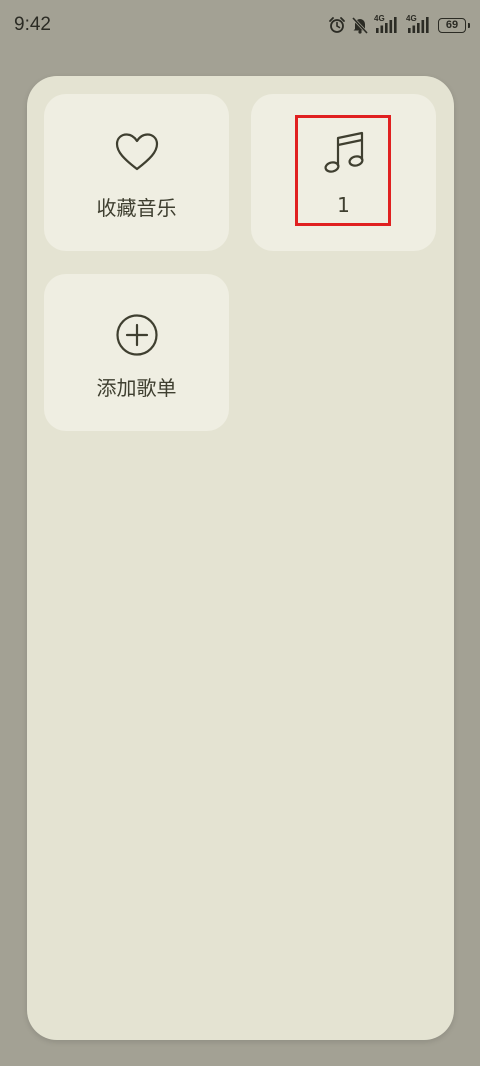  I want to click on battery-level: 69, so click(452, 25).